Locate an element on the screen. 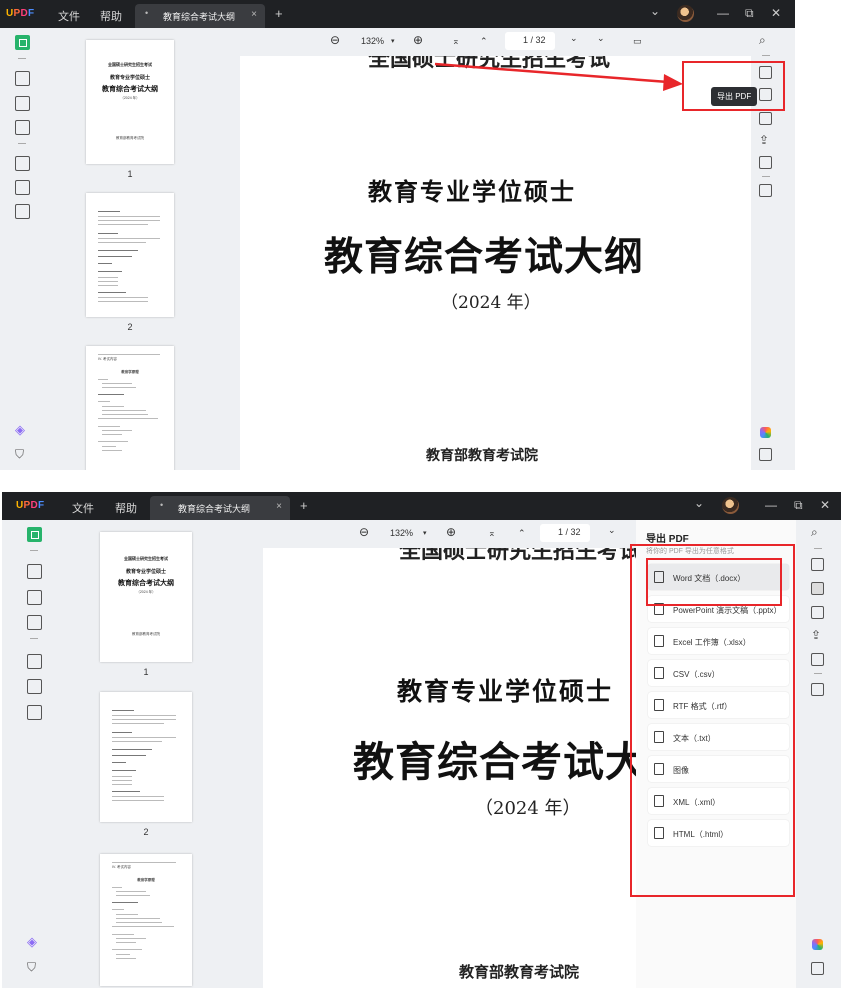 This screenshot has width=841, height=988. edit-icon is located at coordinates (34, 597).